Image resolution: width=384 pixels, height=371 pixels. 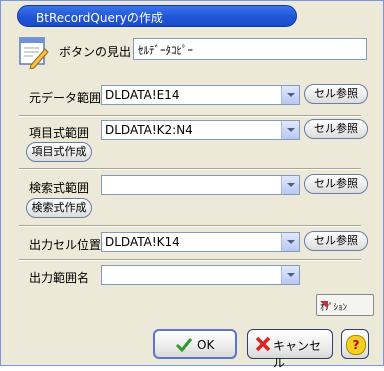 I want to click on ok-label: OK, so click(x=206, y=345).